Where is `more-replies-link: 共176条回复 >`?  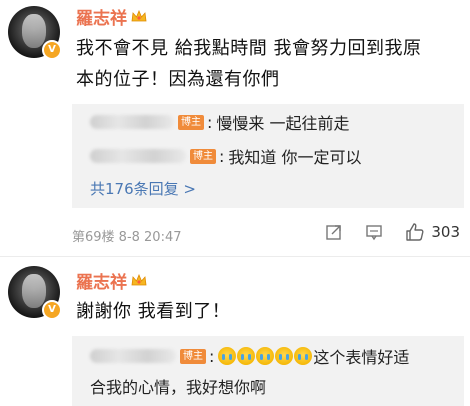
more-replies-link: 共176条回复 > is located at coordinates (143, 188).